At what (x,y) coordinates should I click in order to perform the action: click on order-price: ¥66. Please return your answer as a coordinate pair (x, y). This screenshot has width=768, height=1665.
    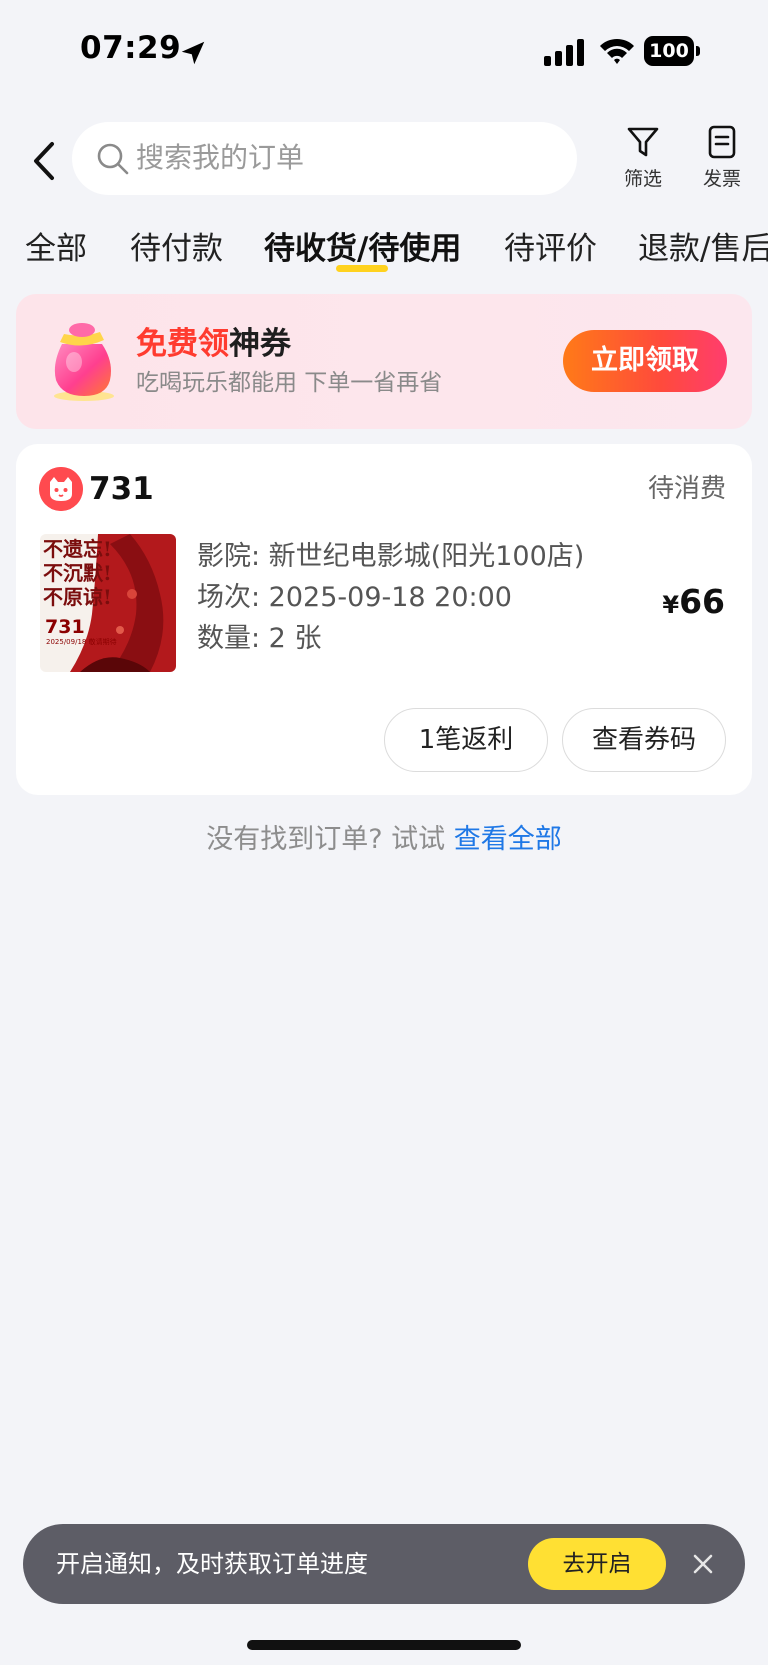
    Looking at the image, I should click on (693, 601).